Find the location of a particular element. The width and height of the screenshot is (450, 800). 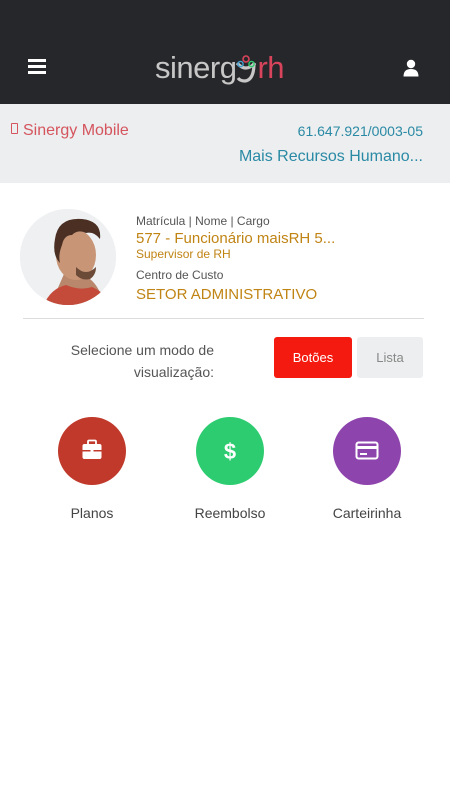

action-planos: Planos is located at coordinates (92, 469).